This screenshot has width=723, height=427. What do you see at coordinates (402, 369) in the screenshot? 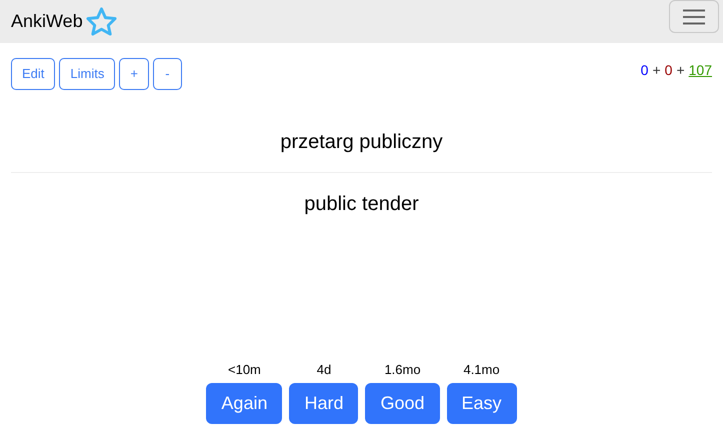
I see `interval-label: 1.6mo` at bounding box center [402, 369].